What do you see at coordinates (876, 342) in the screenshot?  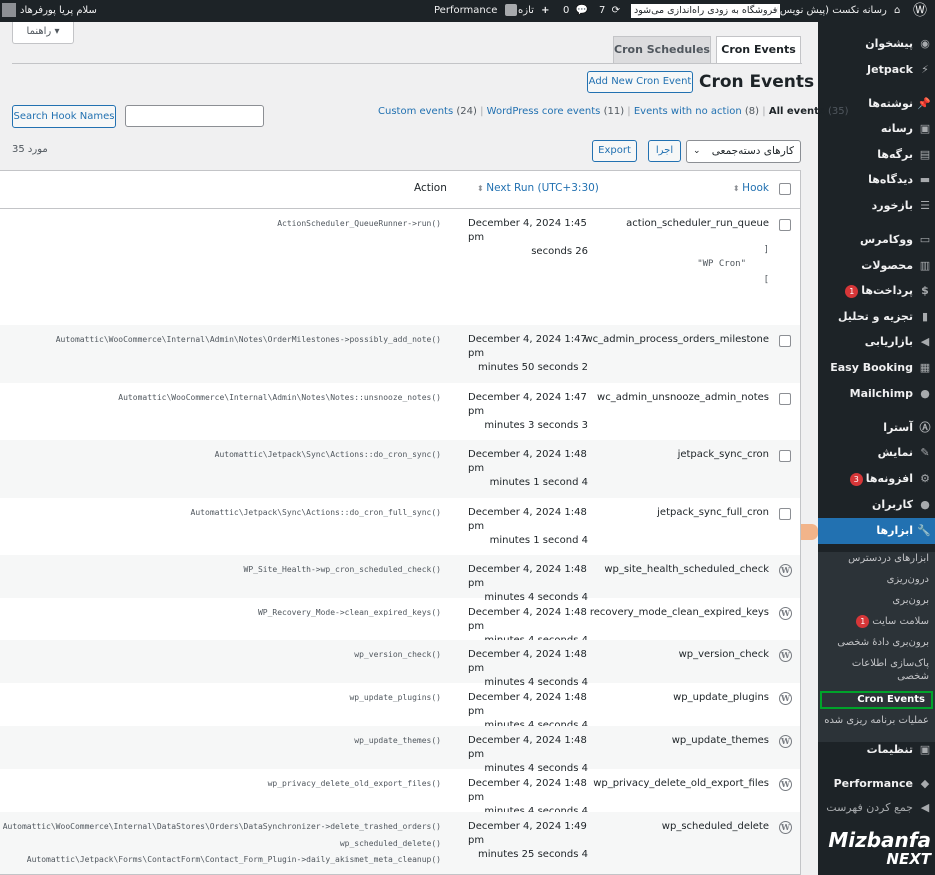 I see `menu-item-marketing: ◀ بازاریابی` at bounding box center [876, 342].